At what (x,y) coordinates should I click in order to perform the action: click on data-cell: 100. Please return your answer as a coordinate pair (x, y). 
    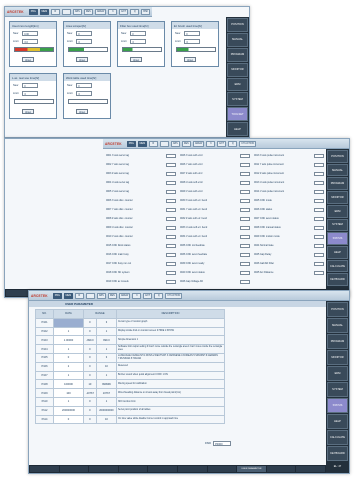
    Looking at the image, I should click on (68, 393).